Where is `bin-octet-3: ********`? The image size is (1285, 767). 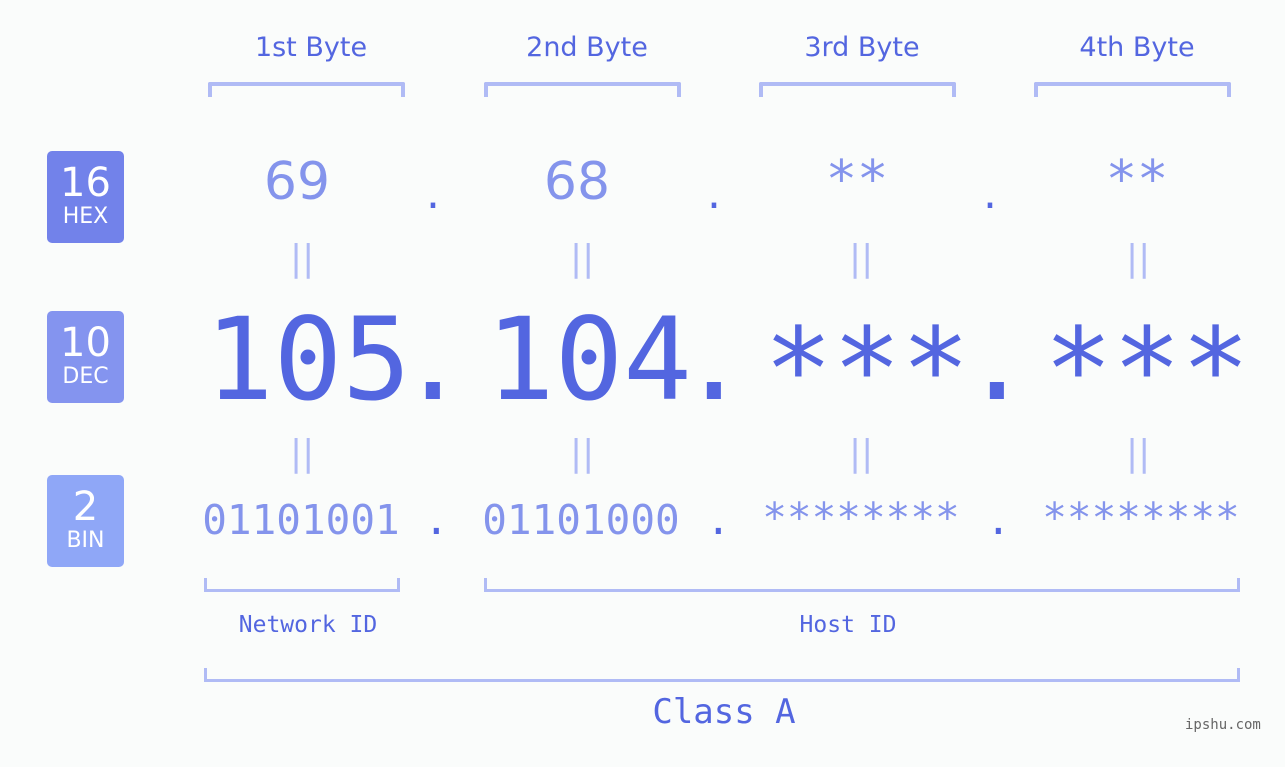 bin-octet-3: ******** is located at coordinates (861, 518).